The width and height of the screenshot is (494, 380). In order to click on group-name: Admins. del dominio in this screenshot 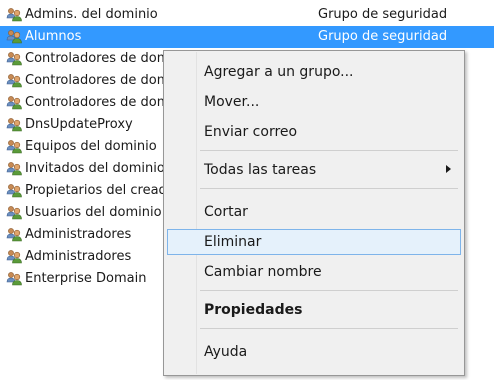, I will do `click(91, 14)`.